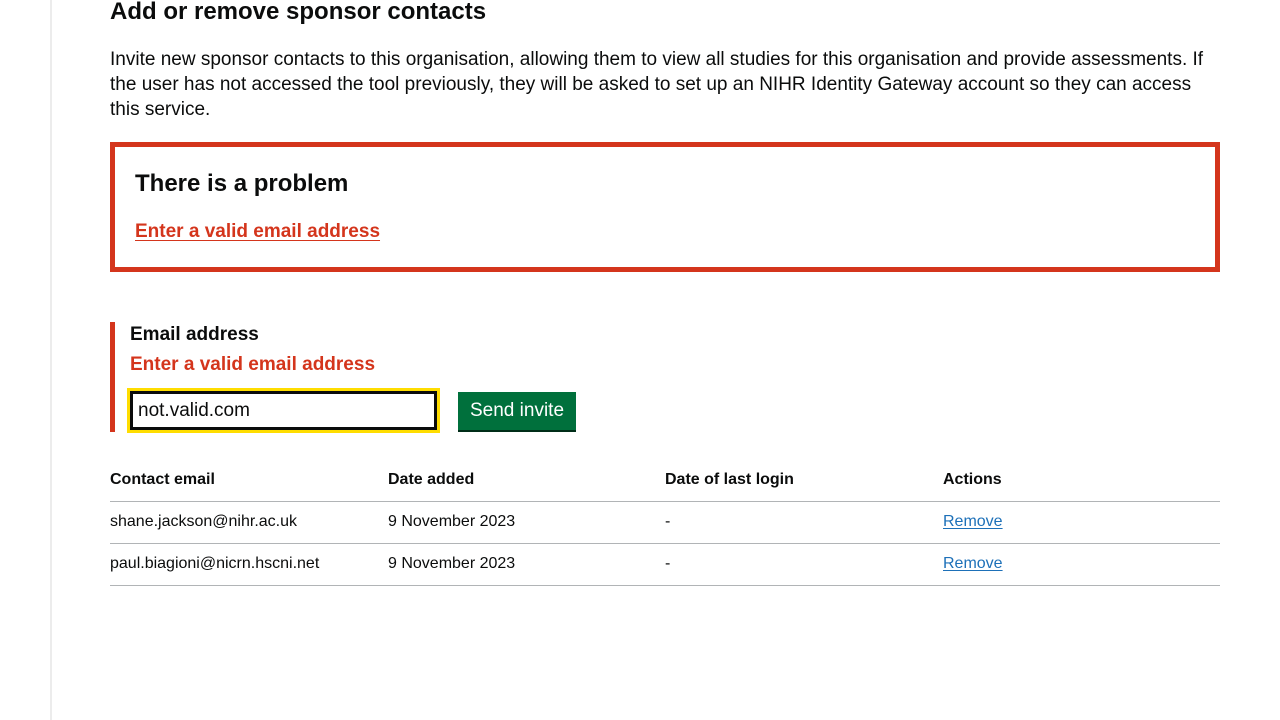 The width and height of the screenshot is (1280, 720). Describe the element at coordinates (249, 564) in the screenshot. I see `cell-email: paul.biagioni@nicrn.hscni.net` at that location.